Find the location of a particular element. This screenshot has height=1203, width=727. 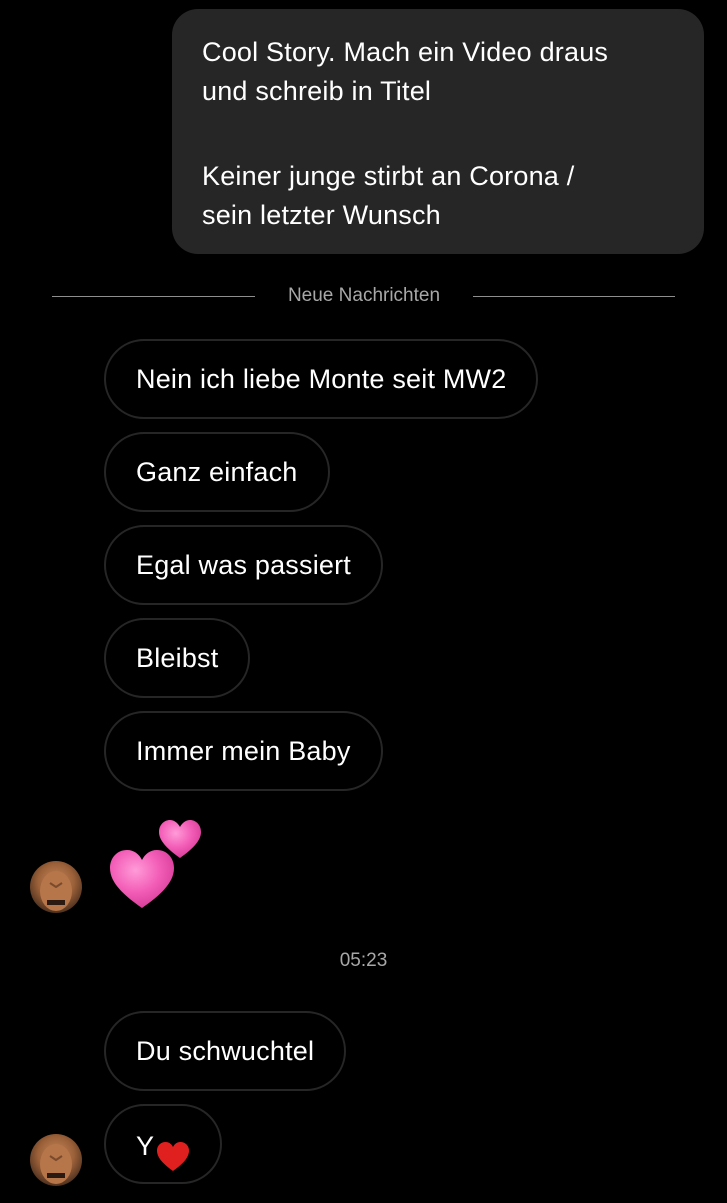

message-text: Egal was passiert is located at coordinates (243, 565).